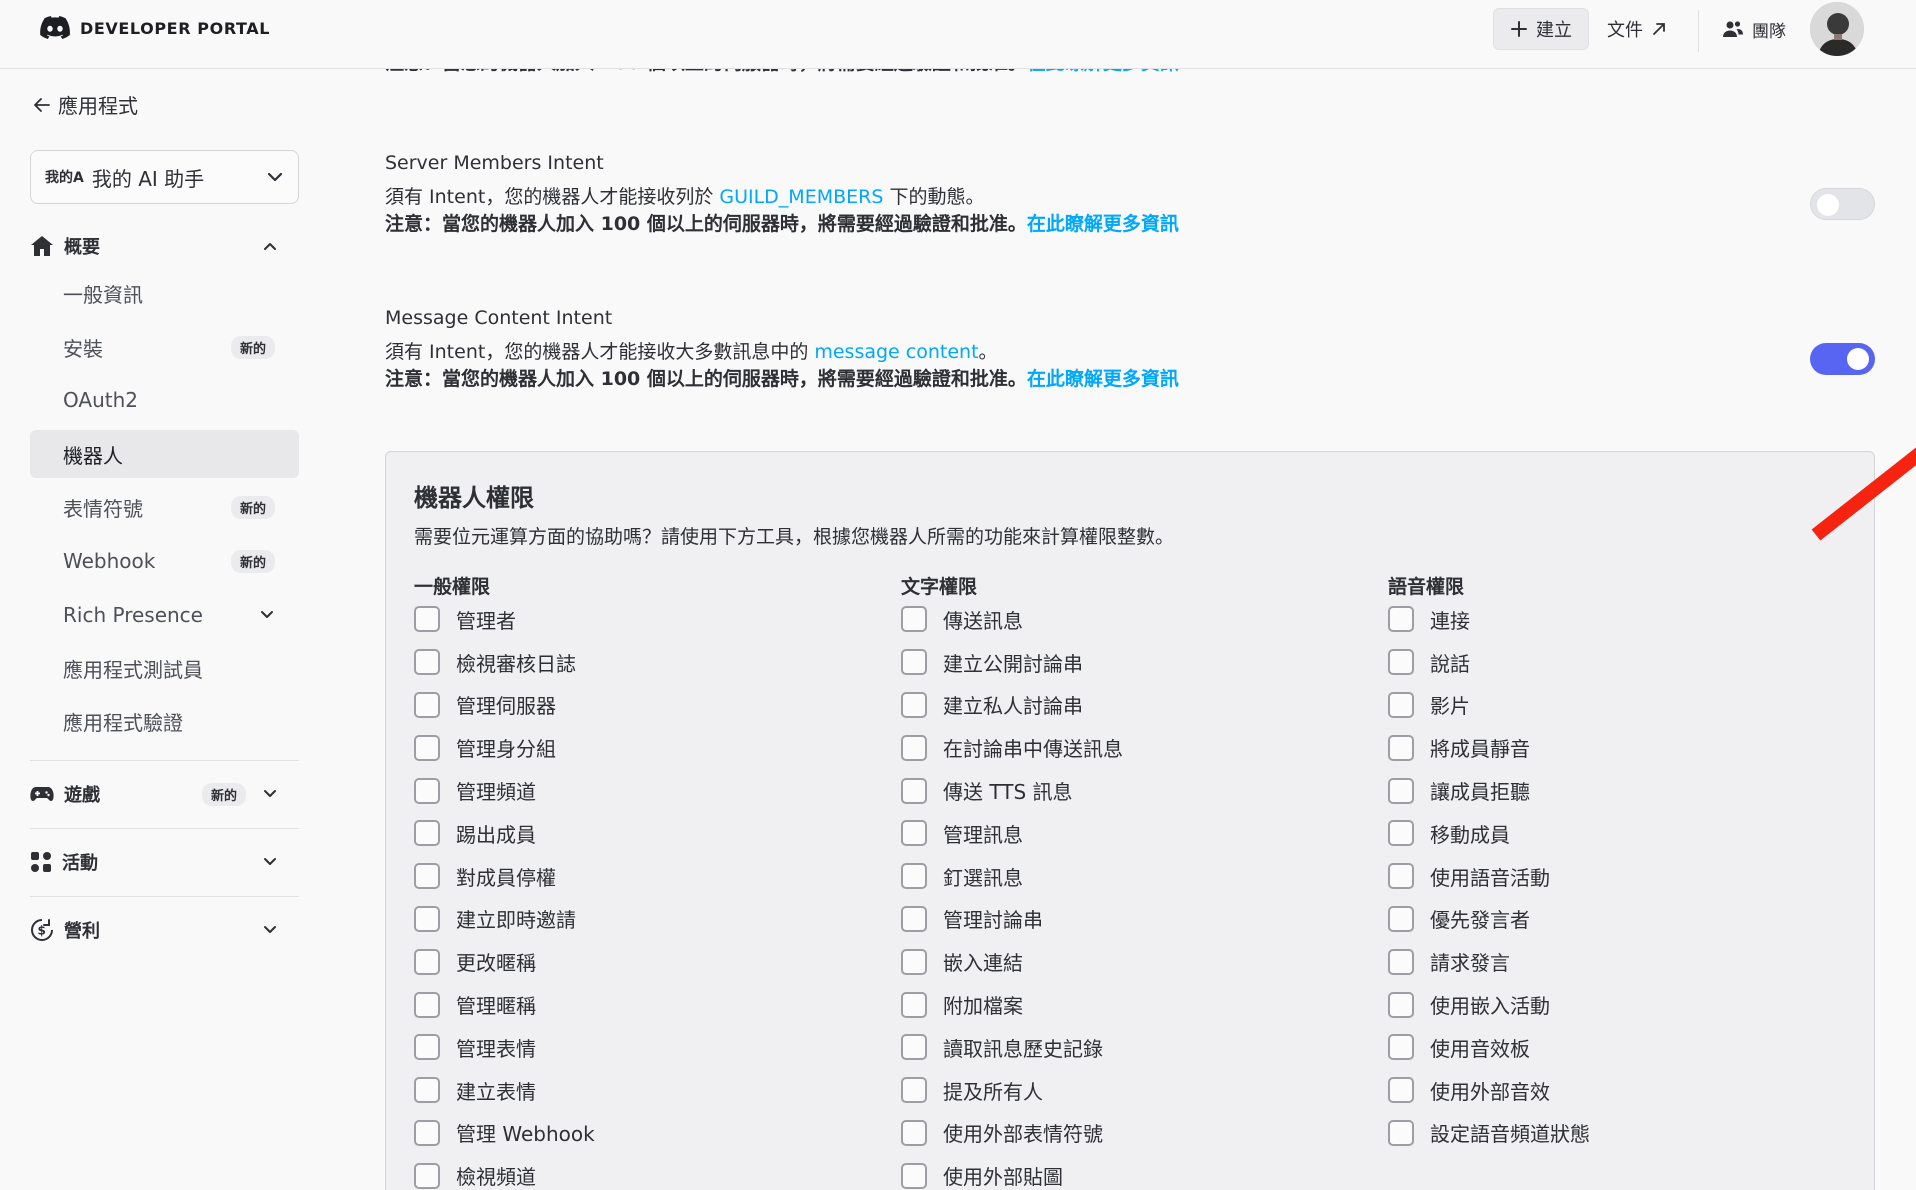 The height and width of the screenshot is (1190, 1916). What do you see at coordinates (1637, 29) in the screenshot?
I see `docs-link: 文件` at bounding box center [1637, 29].